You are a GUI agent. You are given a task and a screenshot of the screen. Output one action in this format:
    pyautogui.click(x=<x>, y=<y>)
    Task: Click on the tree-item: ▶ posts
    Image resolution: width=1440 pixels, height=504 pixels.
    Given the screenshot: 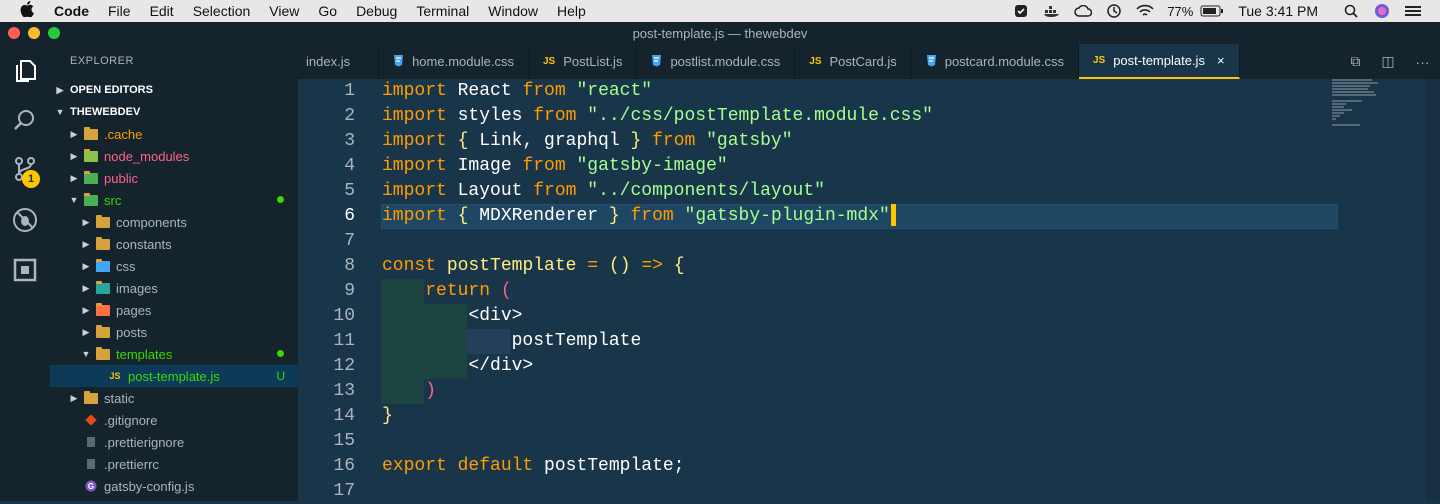 What is the action you would take?
    pyautogui.click(x=174, y=332)
    